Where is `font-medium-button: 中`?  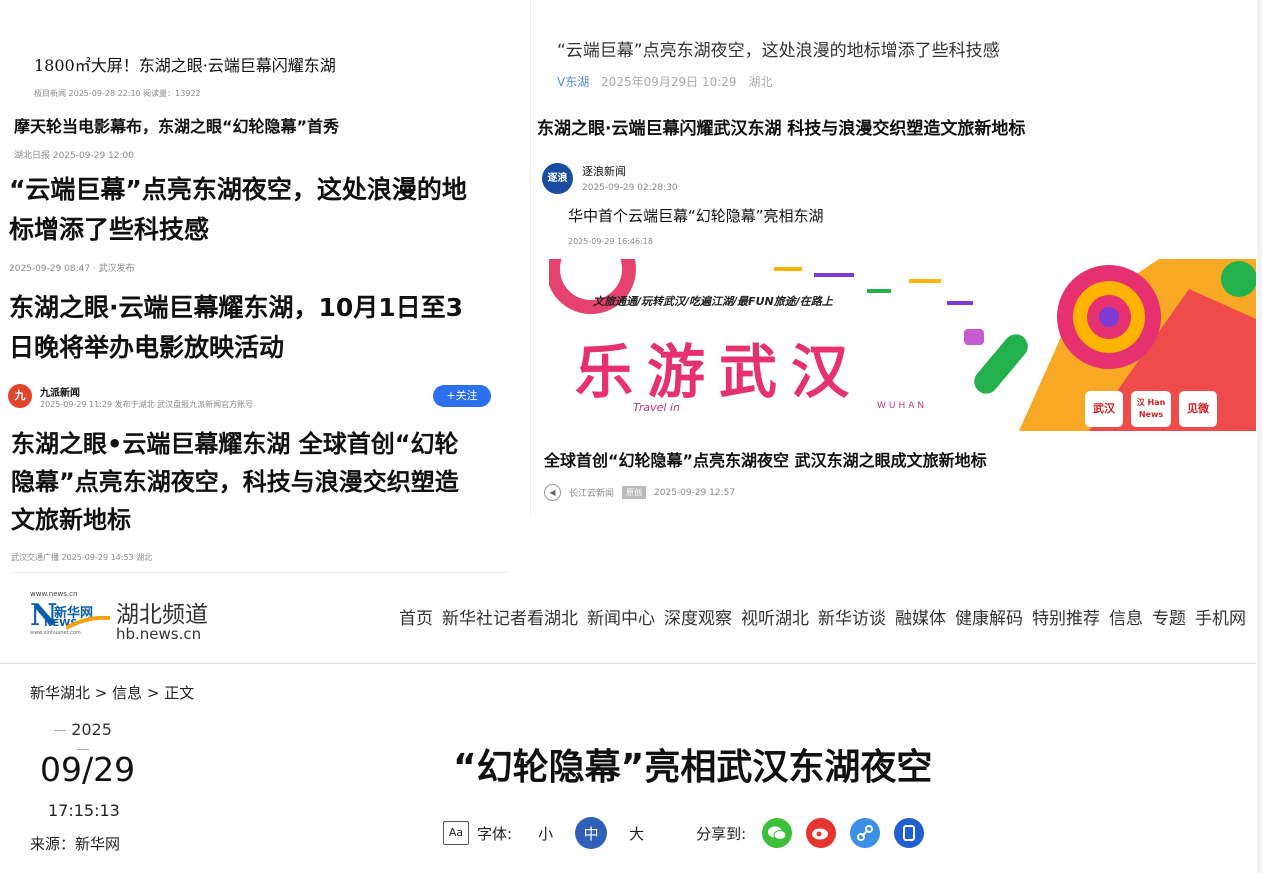
font-medium-button: 中 is located at coordinates (591, 833).